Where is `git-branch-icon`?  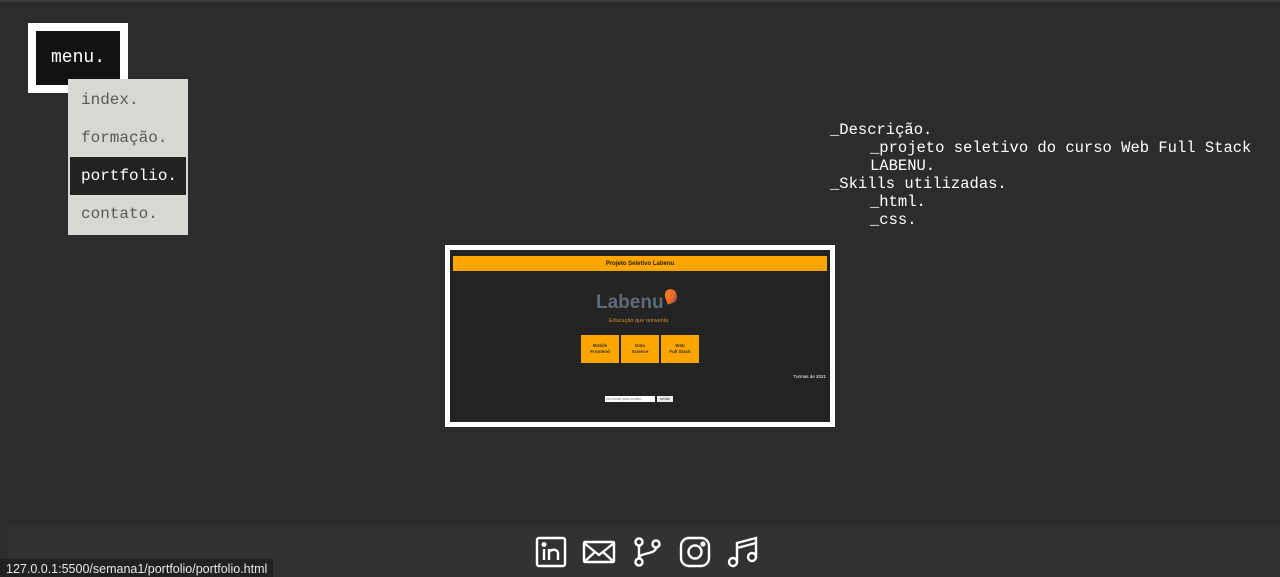 git-branch-icon is located at coordinates (647, 552).